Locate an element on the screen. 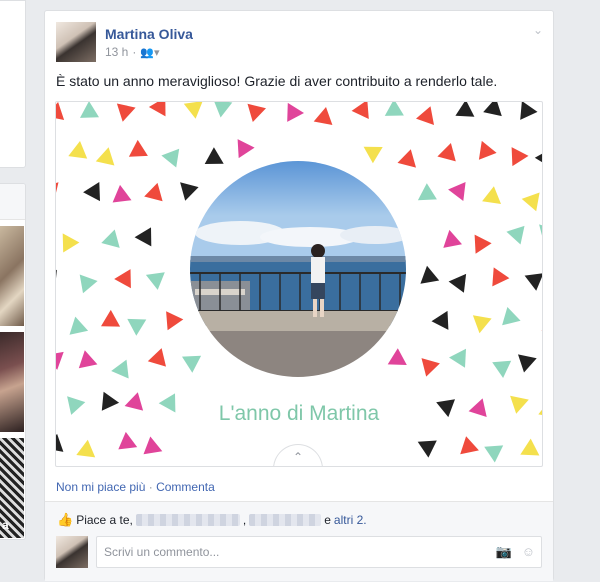 The height and width of the screenshot is (582, 600). likes-summary: 👍 Piace a te, , e altri 2. is located at coordinates (212, 520).